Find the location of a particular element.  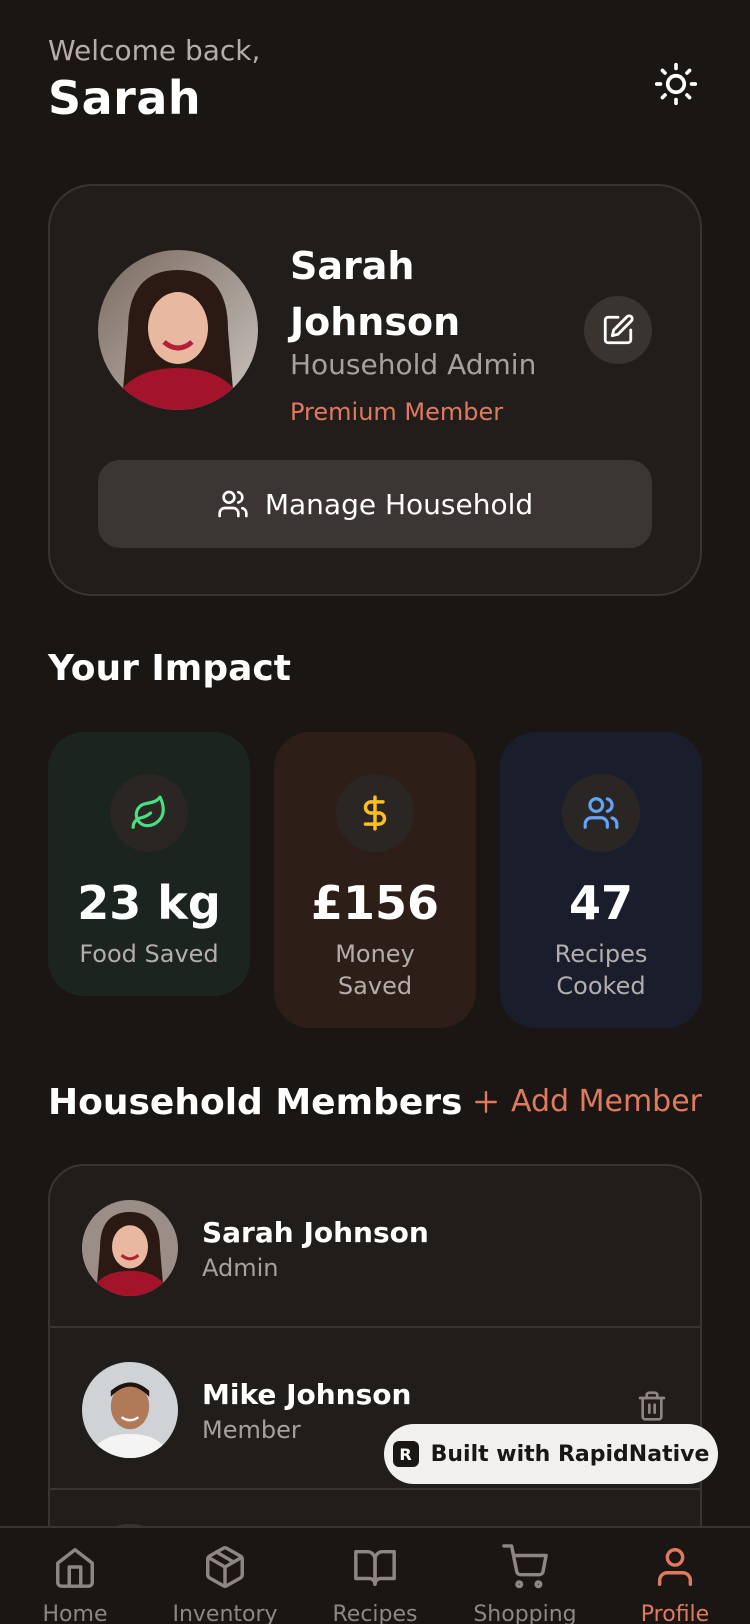

delete-member-button is located at coordinates (652, 1408).